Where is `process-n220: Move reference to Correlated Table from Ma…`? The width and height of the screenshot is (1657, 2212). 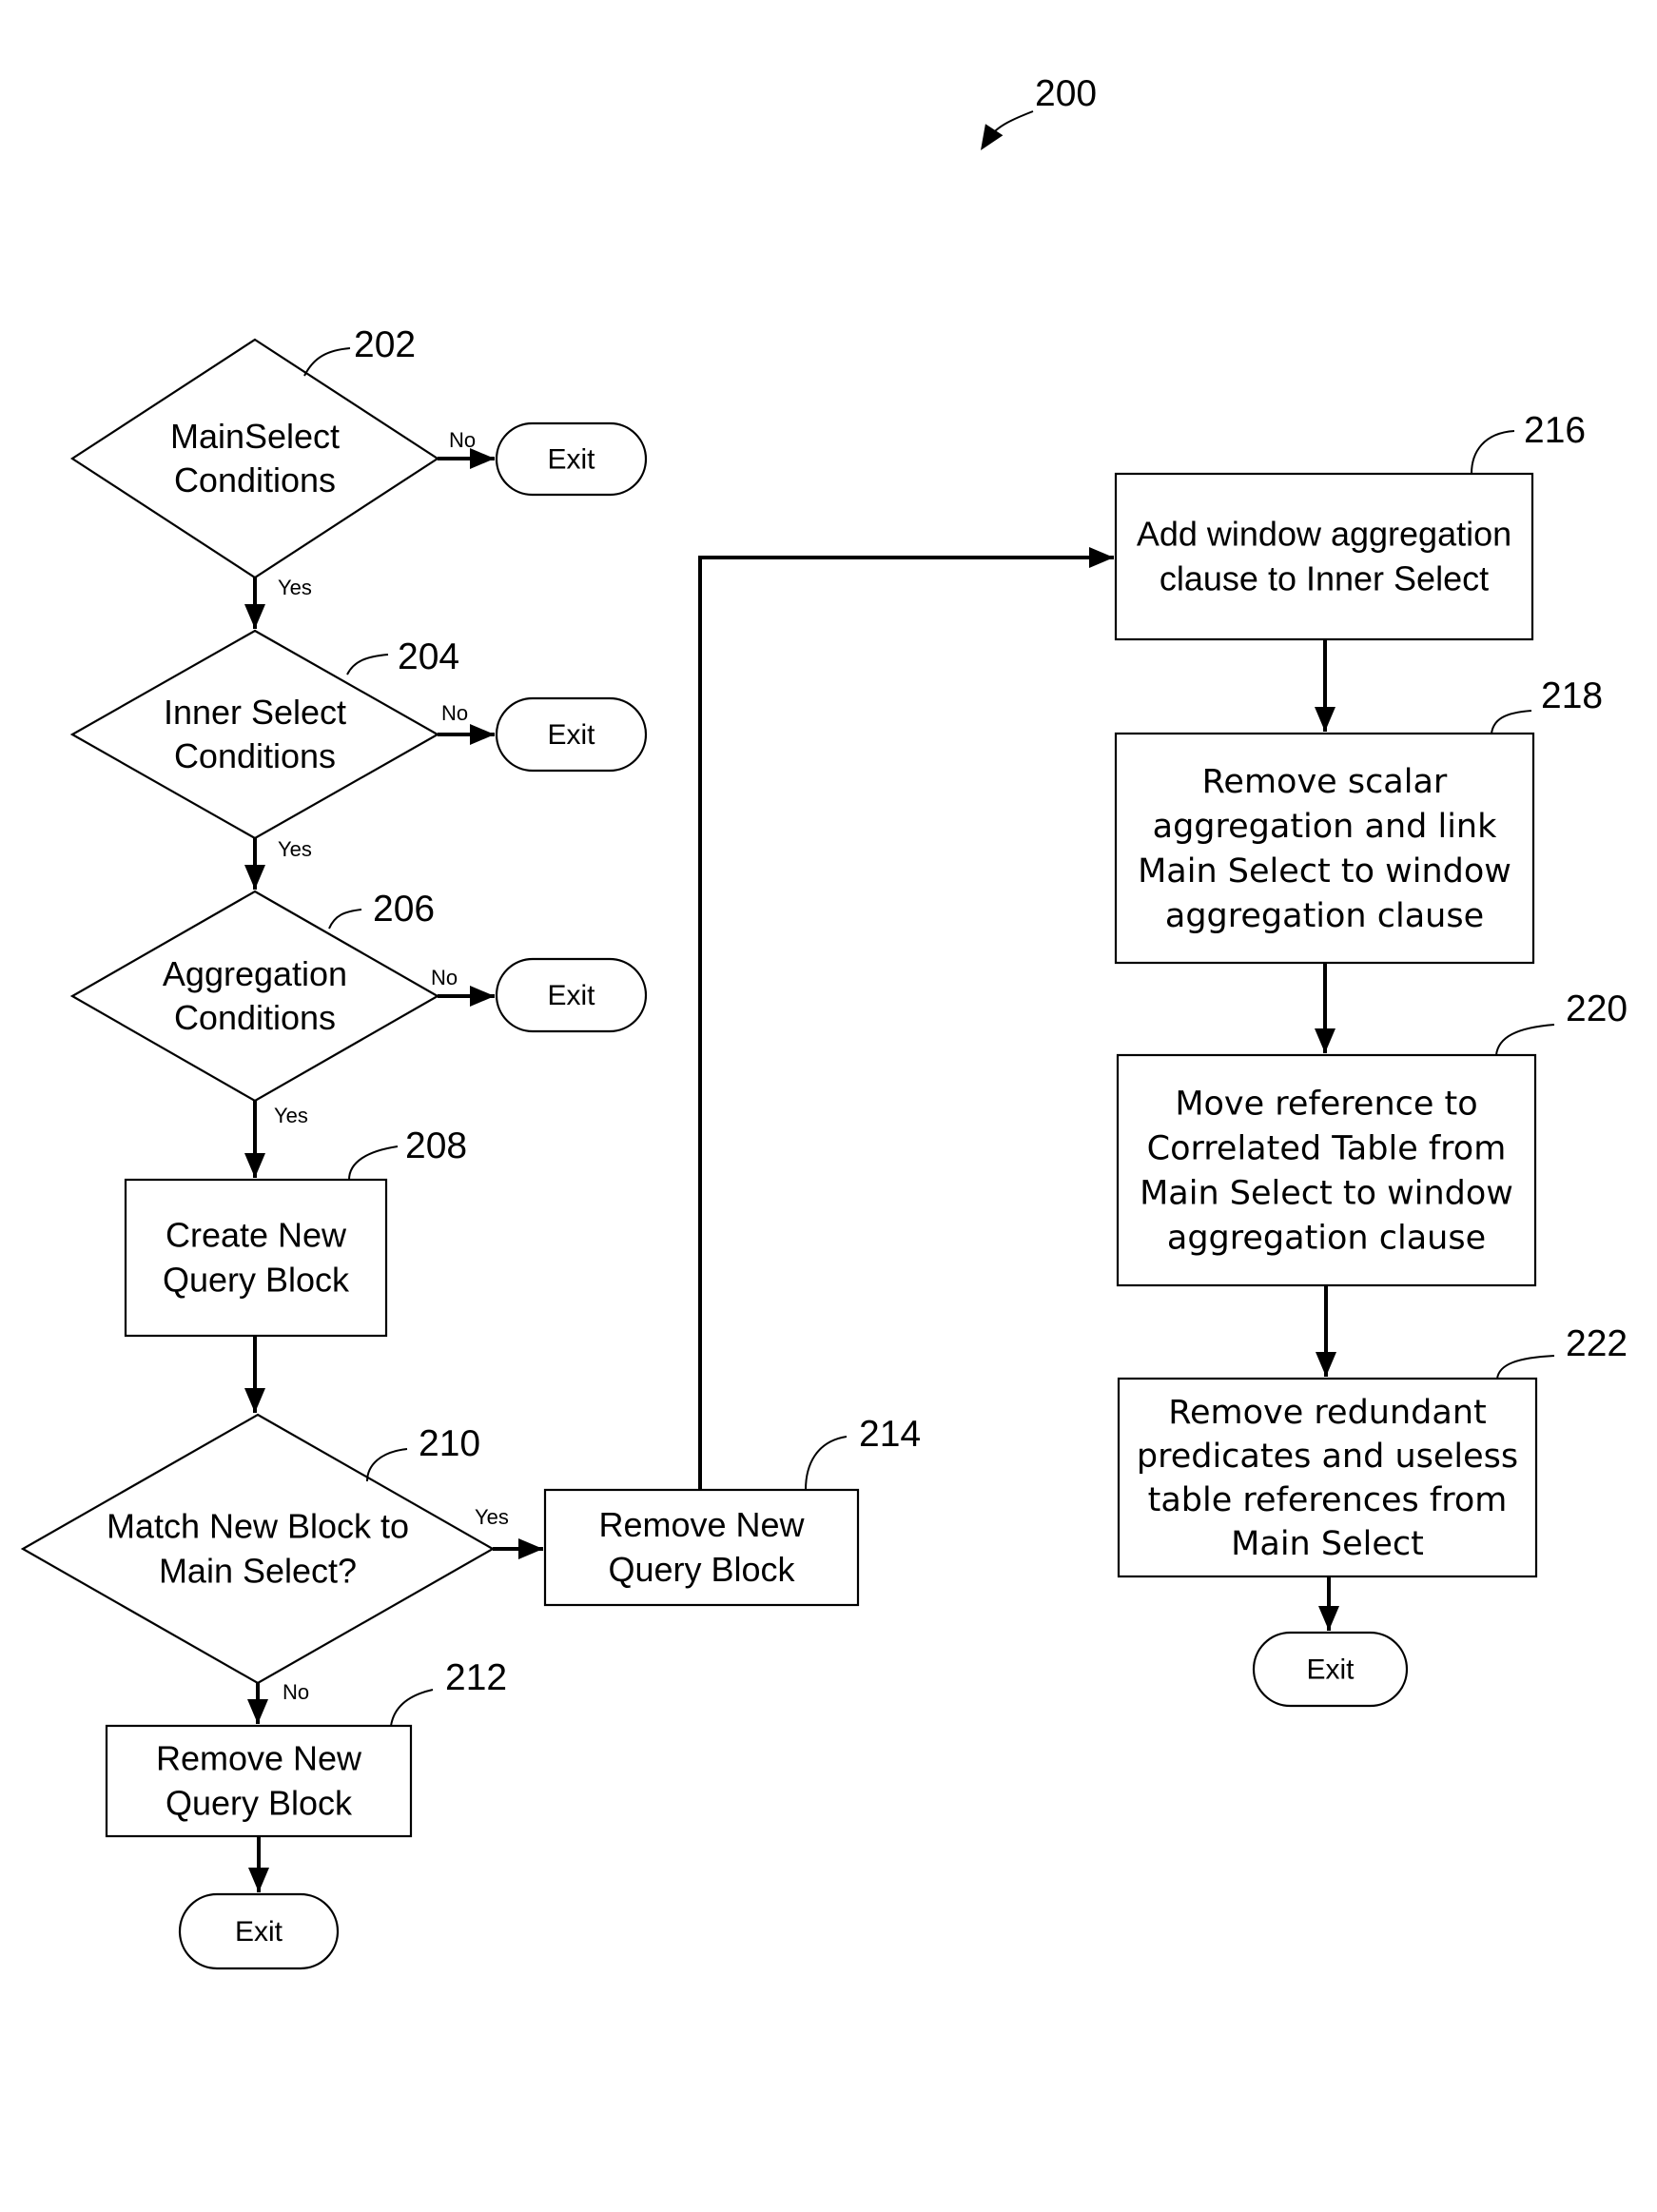
process-n220: Move reference to Correlated Table from Ma… is located at coordinates (1326, 1170).